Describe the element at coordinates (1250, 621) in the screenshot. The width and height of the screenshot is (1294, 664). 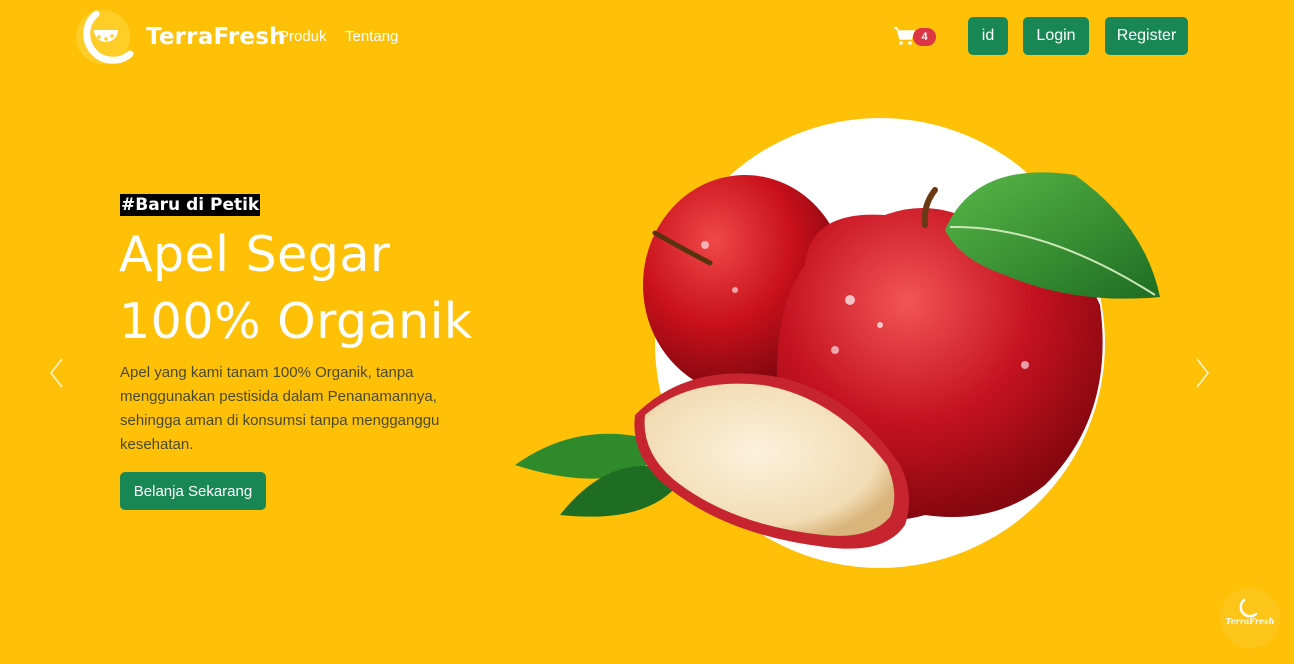
I see `floating-brand-text: TerraFresh` at that location.